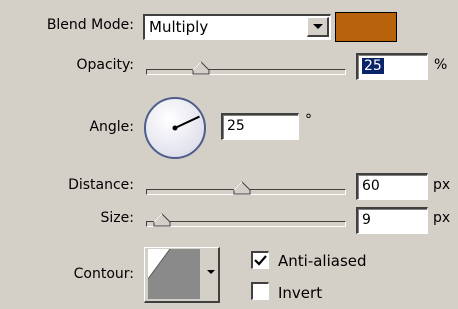 Image resolution: width=458 pixels, height=309 pixels. I want to click on invert-label: Invert, so click(300, 293).